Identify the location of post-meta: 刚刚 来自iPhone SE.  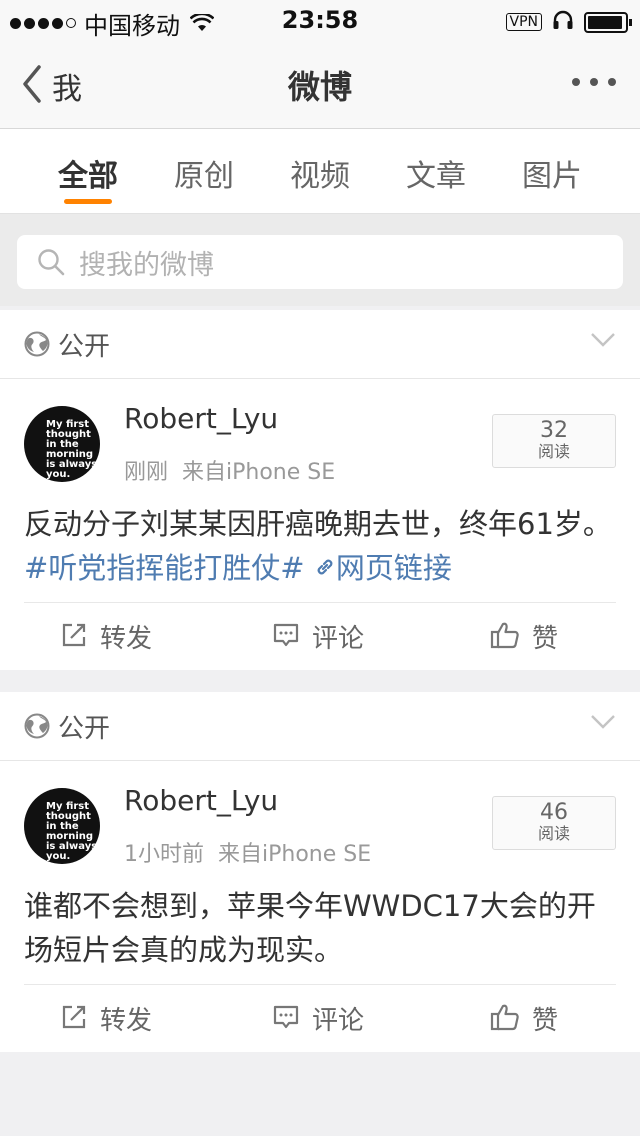
(229, 470).